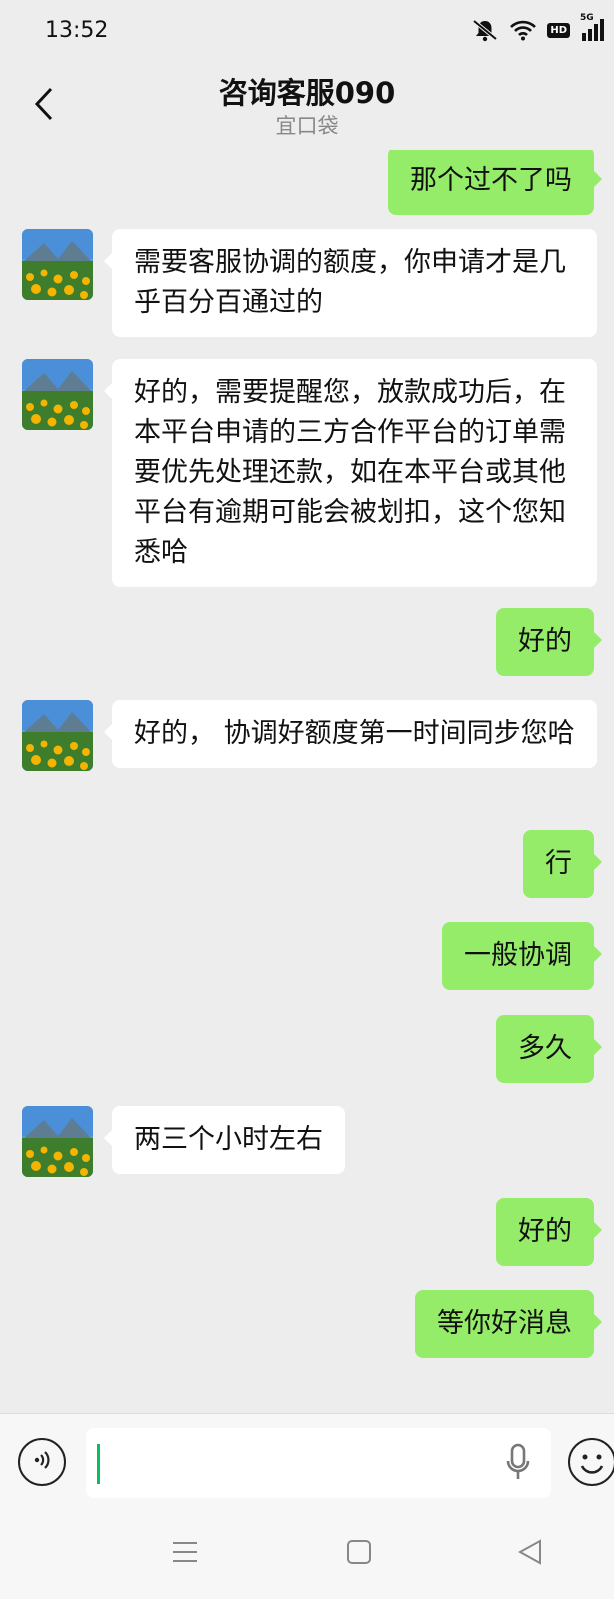  Describe the element at coordinates (523, 30) in the screenshot. I see `wifi-icon` at that location.